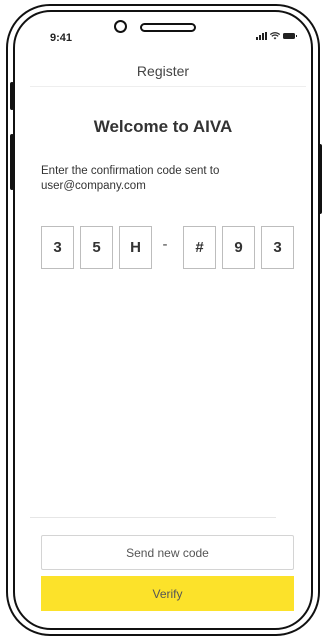 The height and width of the screenshot is (641, 326). I want to click on battery-icon, so click(290, 36).